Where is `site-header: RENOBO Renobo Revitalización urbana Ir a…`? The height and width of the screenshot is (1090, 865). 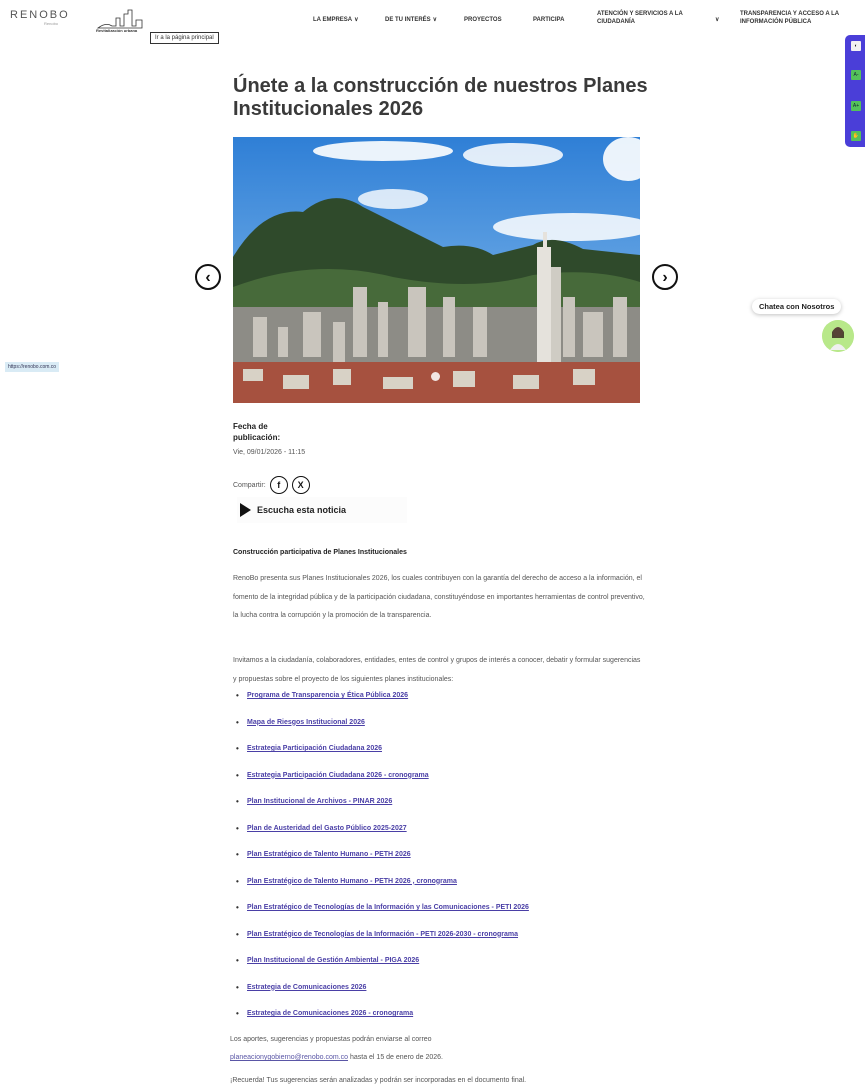 site-header: RENOBO Renobo Revitalización urbana Ir a… is located at coordinates (432, 24).